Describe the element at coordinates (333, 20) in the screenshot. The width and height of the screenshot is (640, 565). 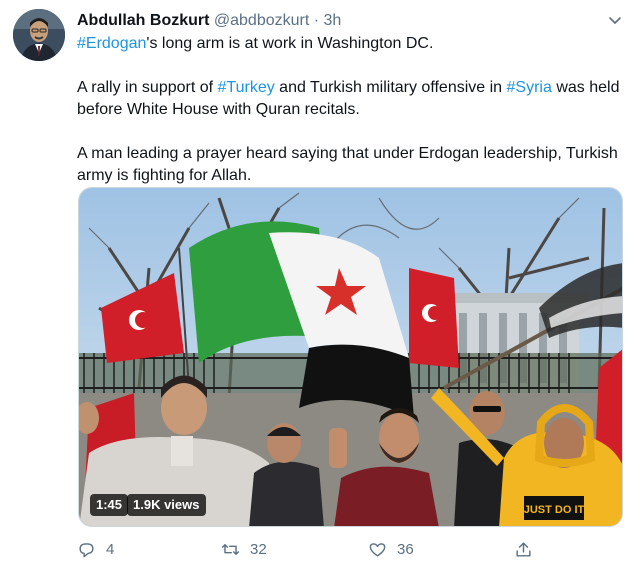
I see `timestamp: 3h` at that location.